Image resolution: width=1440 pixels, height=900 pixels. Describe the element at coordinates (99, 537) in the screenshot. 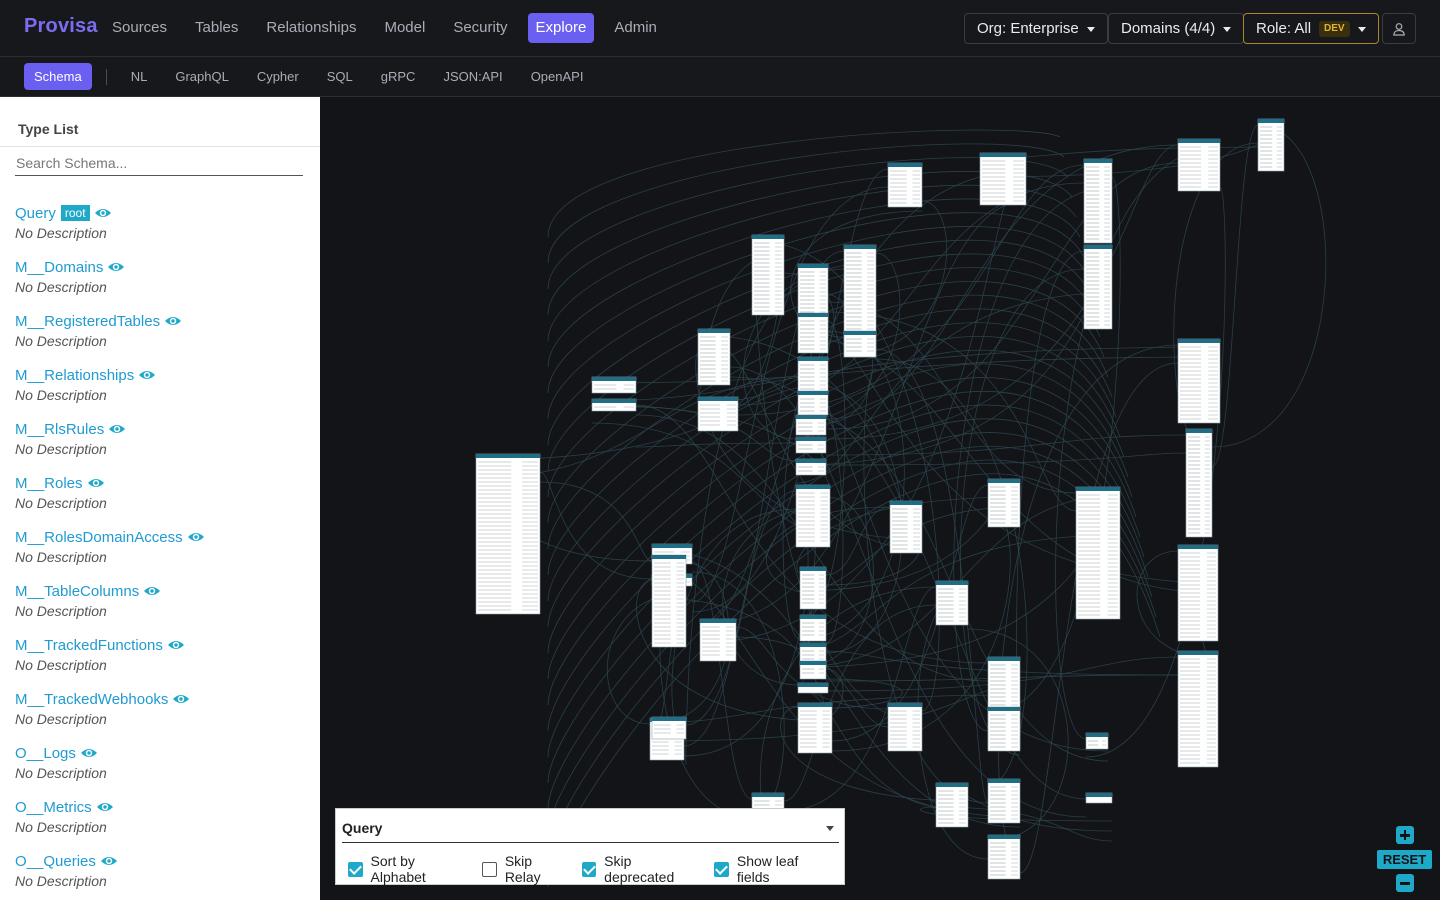

I see `type-name-link: M__RolesDomainAccess` at that location.